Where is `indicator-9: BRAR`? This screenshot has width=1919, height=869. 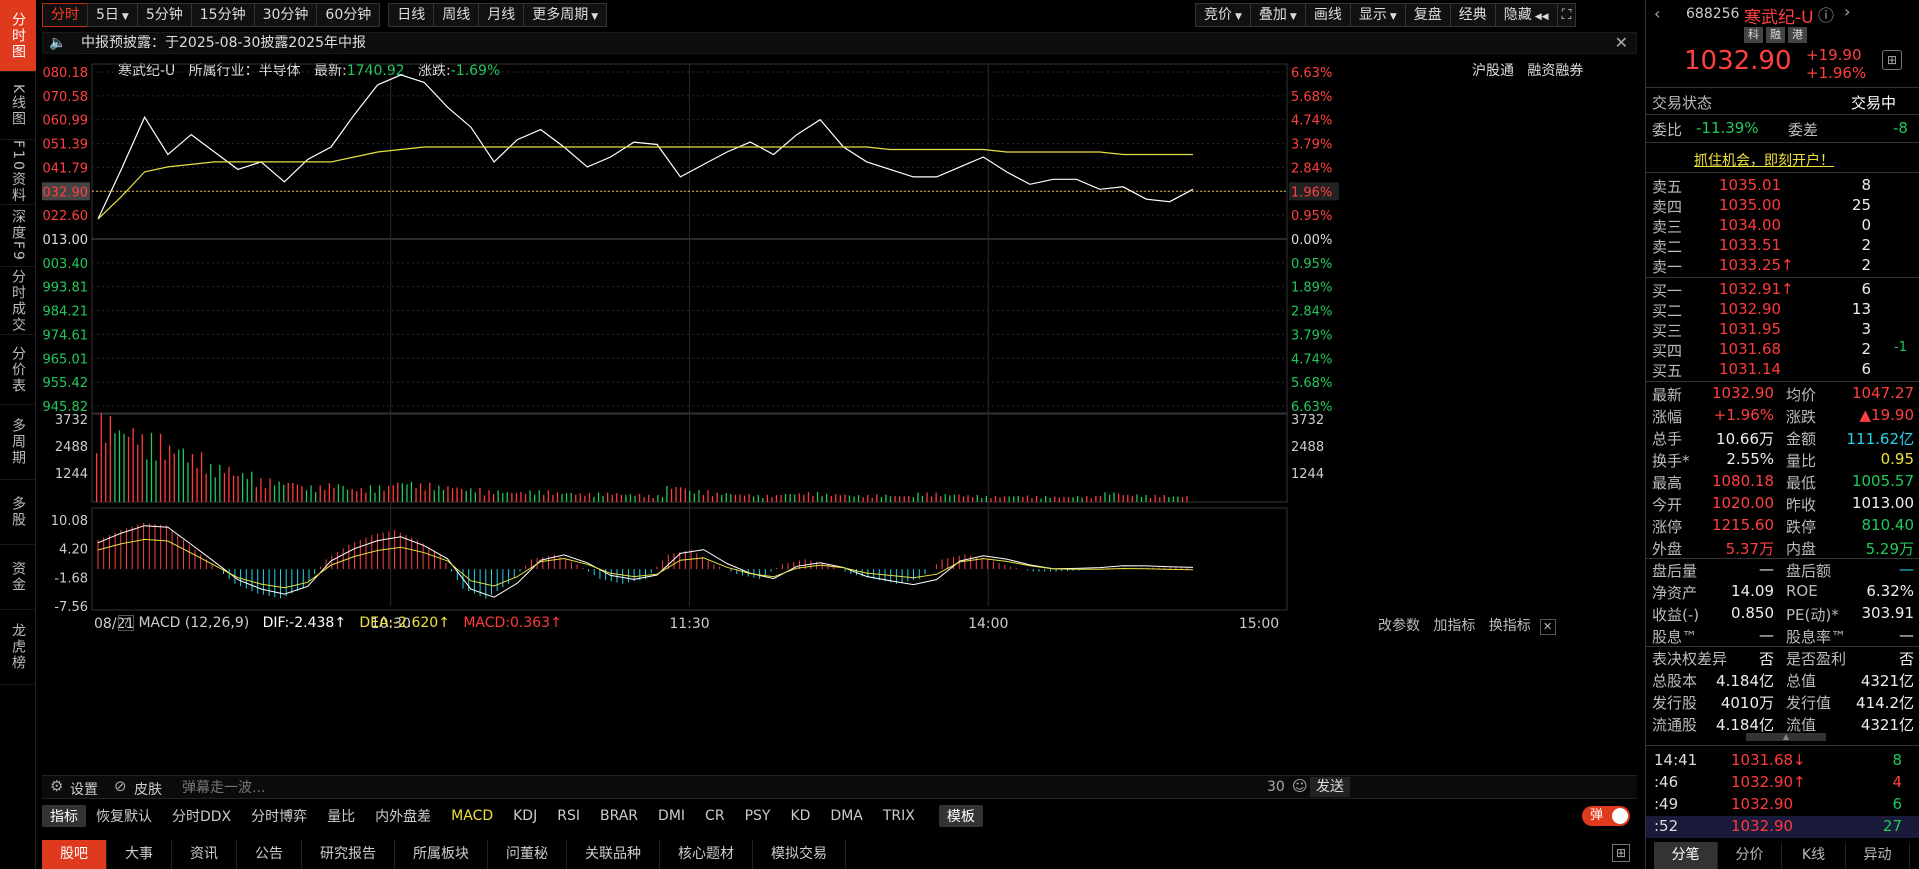 indicator-9: BRAR is located at coordinates (619, 816).